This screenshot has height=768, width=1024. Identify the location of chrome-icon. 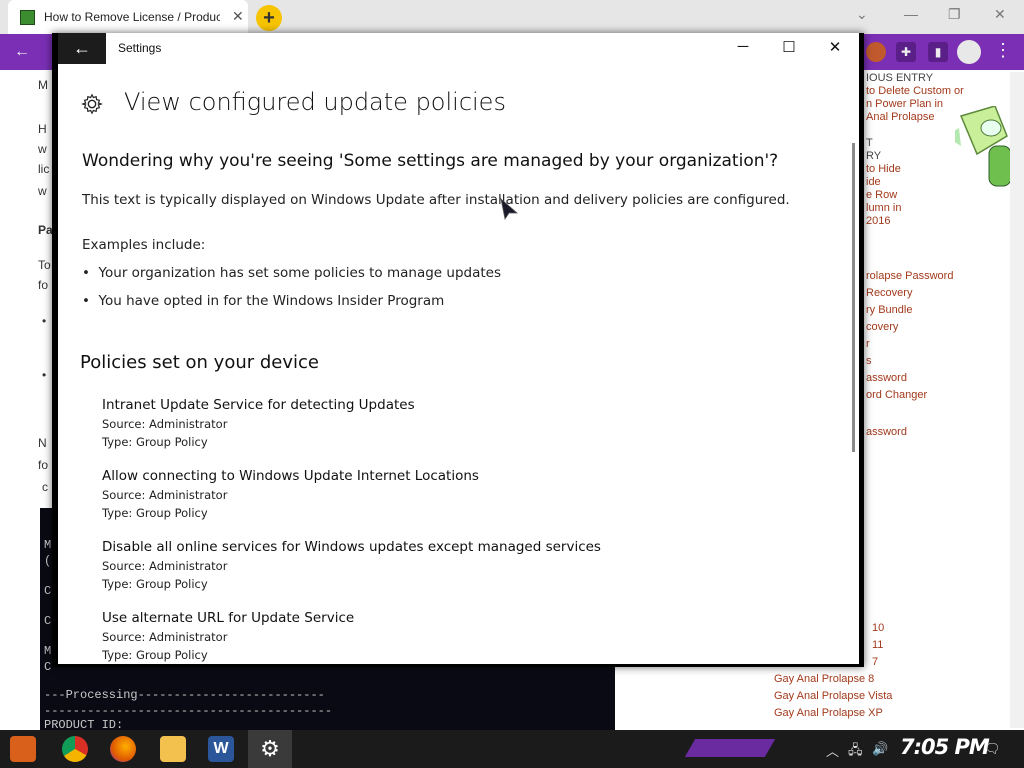
(75, 749).